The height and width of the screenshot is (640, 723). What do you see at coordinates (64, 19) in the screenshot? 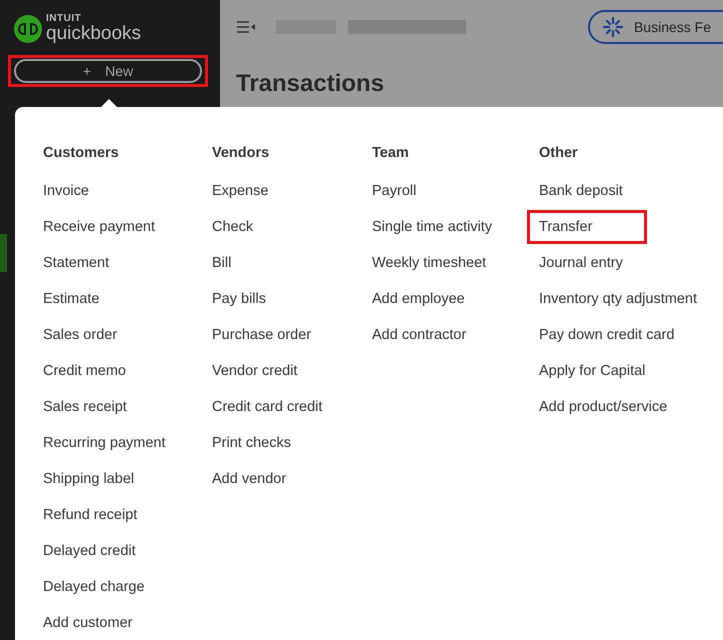
I see `brand-name: INTUIT` at bounding box center [64, 19].